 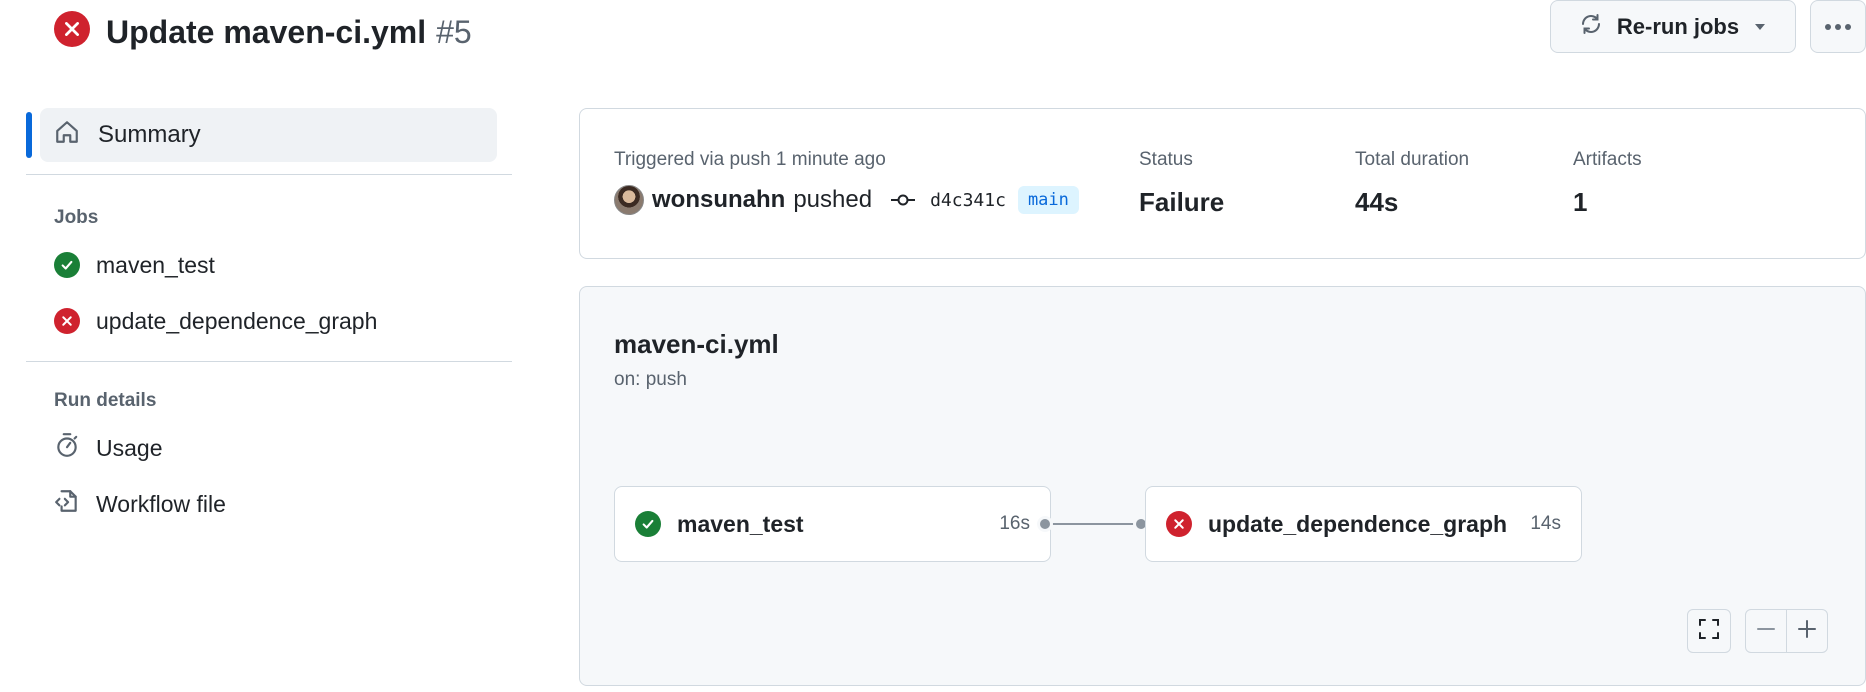 I want to click on rerun-jobs-label: Re-run jobs, so click(x=1678, y=26).